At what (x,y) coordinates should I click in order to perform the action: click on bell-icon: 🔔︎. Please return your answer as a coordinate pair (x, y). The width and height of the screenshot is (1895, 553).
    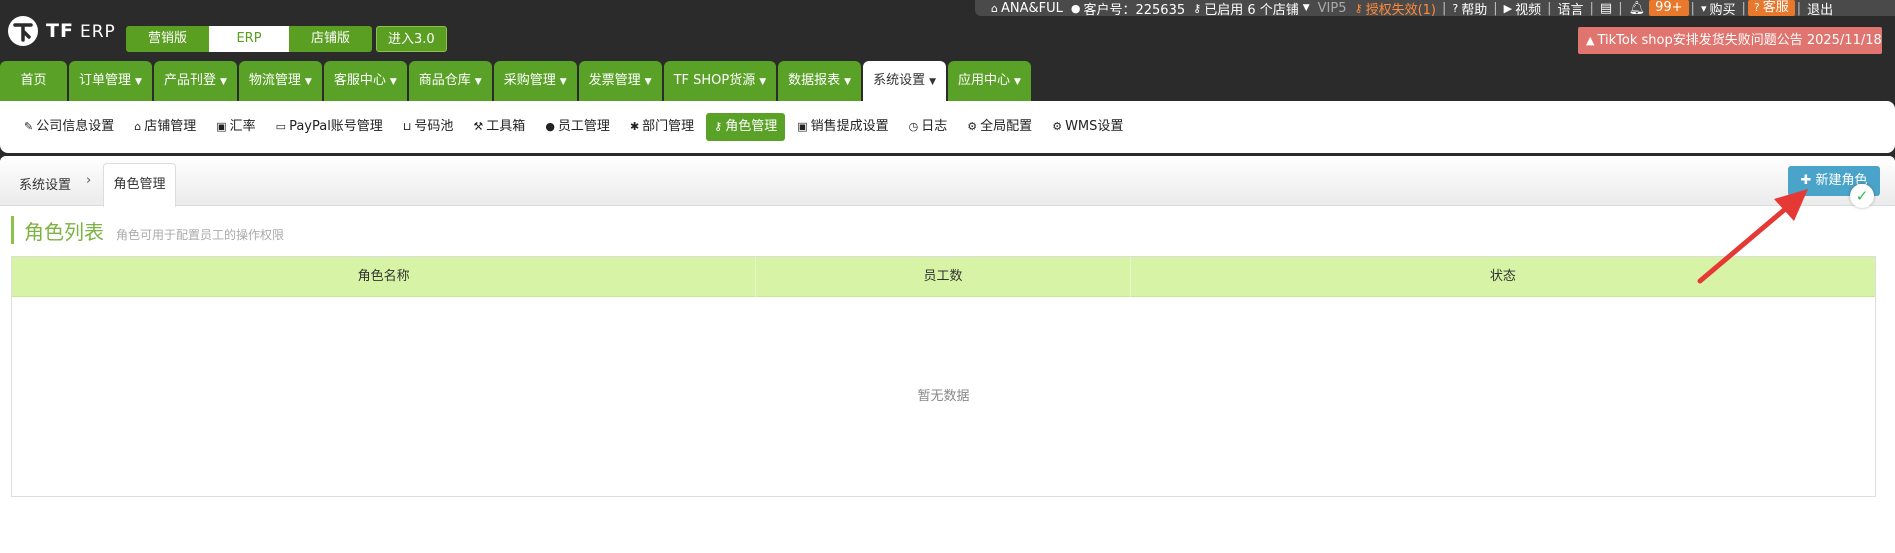
    Looking at the image, I should click on (1637, 8).